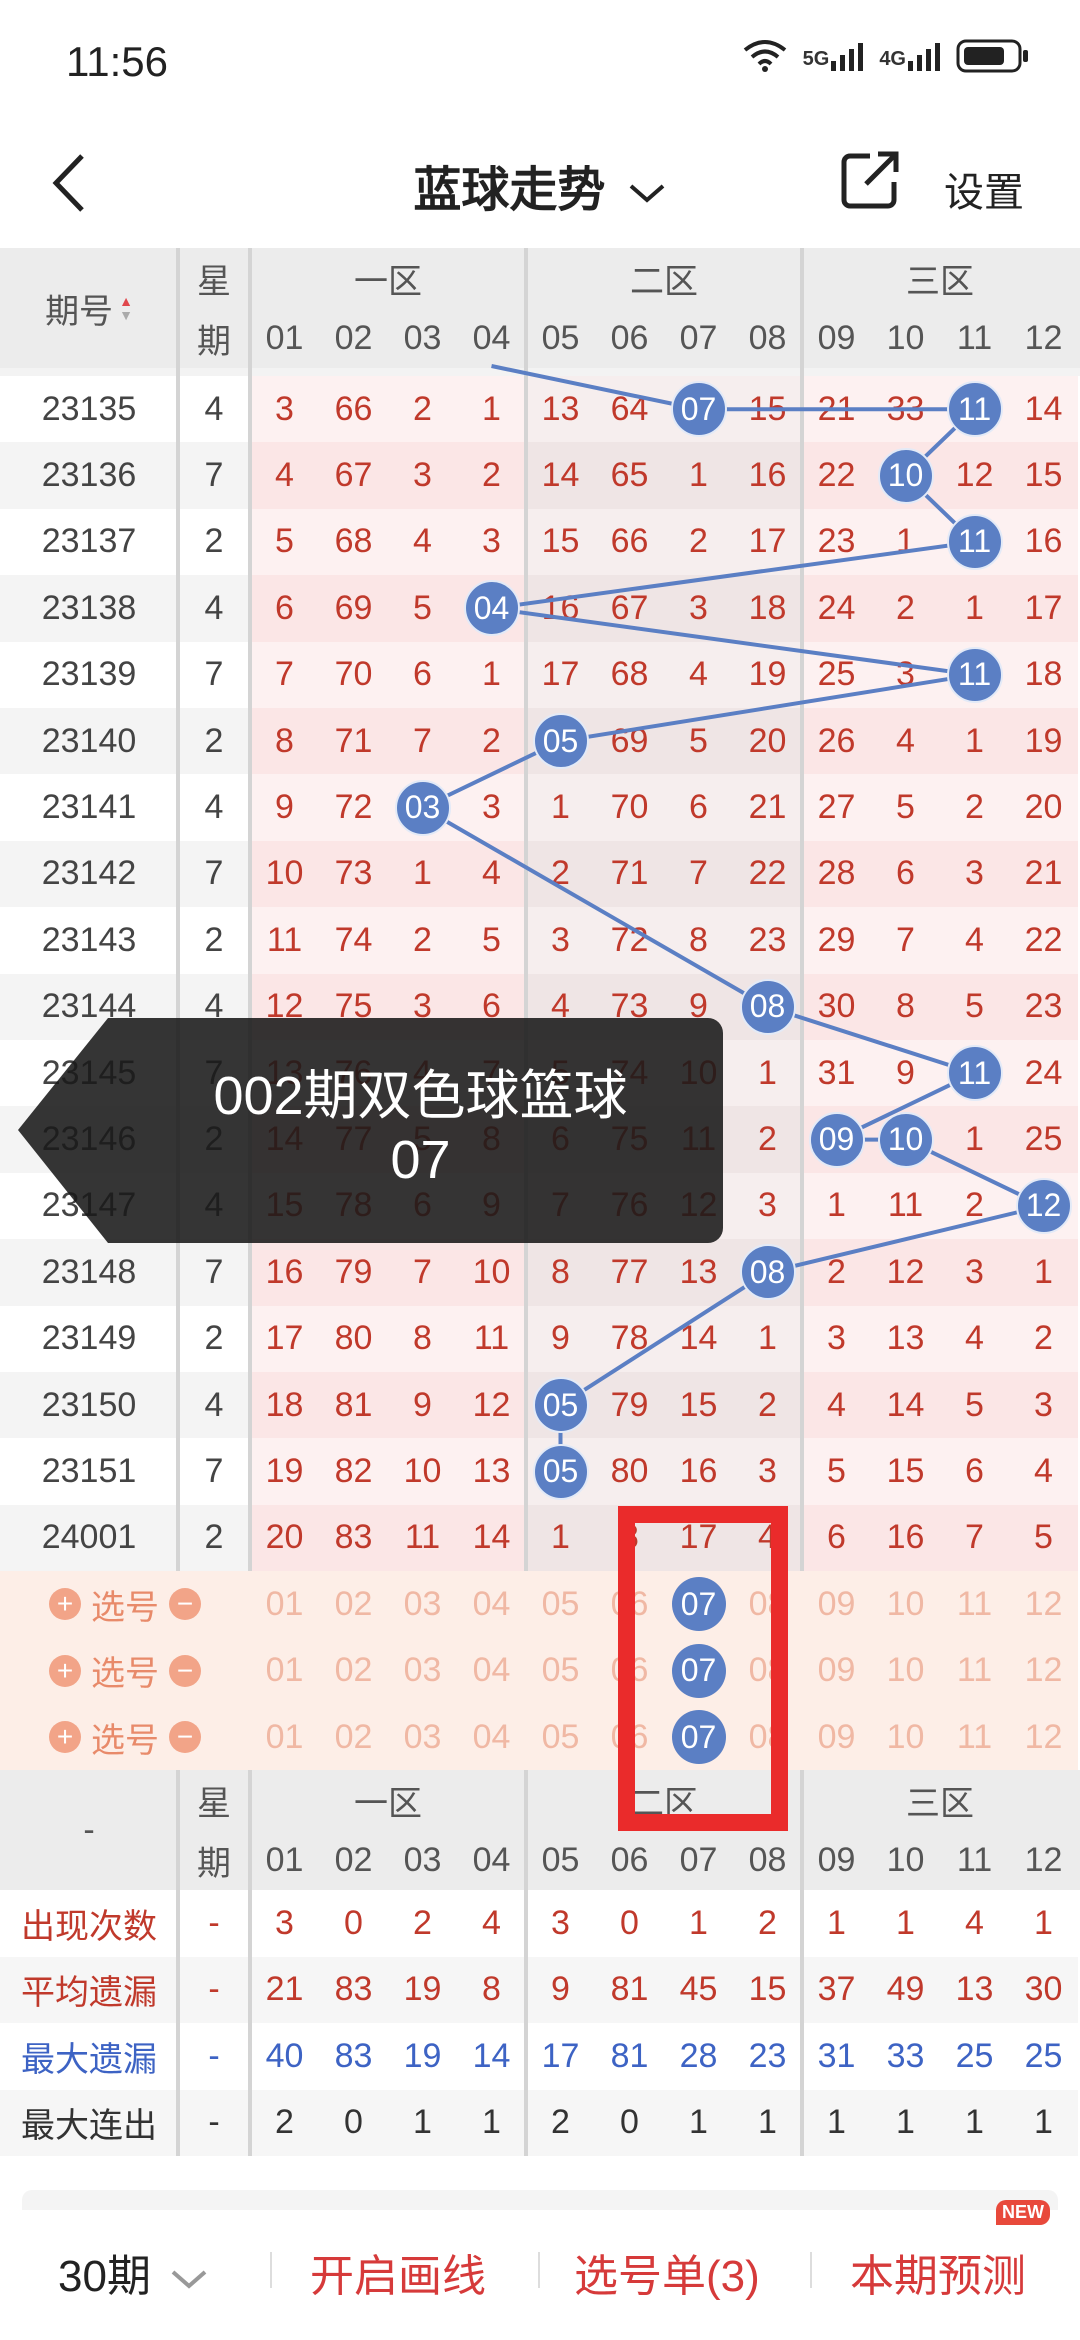  Describe the element at coordinates (398, 2272) in the screenshot. I see `draw-line-button: 开启画线` at that location.